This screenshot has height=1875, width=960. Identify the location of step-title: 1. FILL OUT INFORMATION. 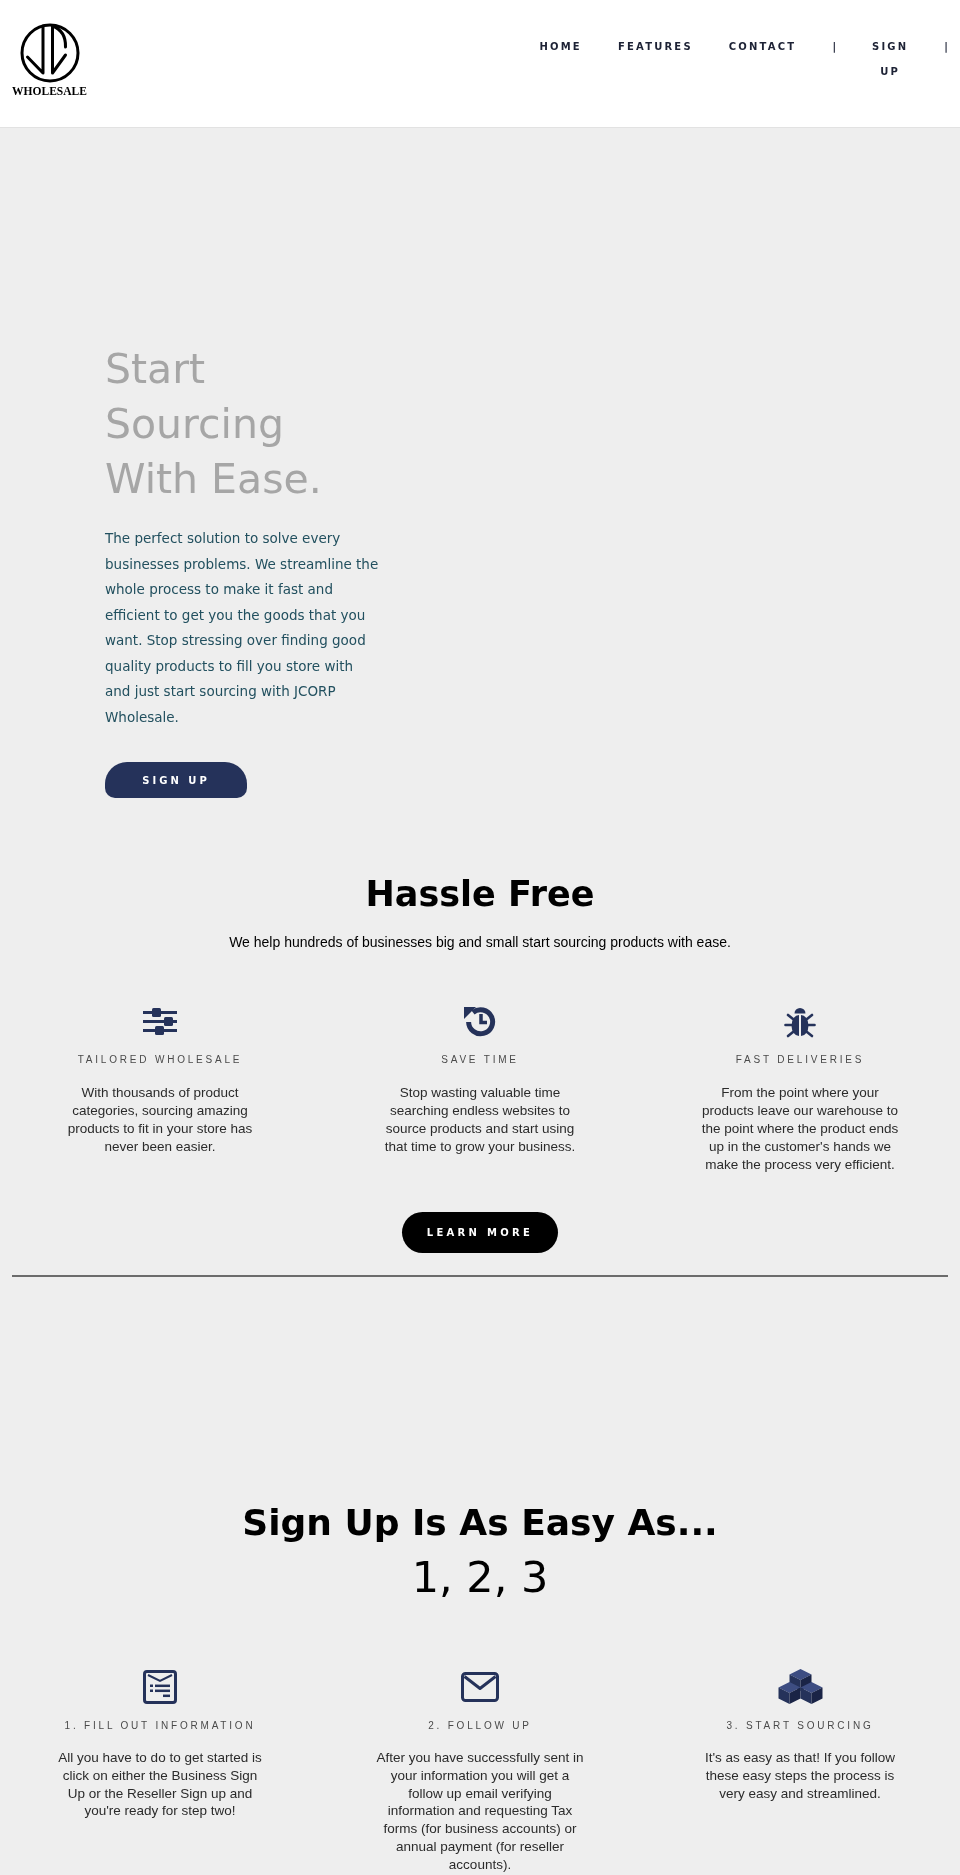
(160, 1726).